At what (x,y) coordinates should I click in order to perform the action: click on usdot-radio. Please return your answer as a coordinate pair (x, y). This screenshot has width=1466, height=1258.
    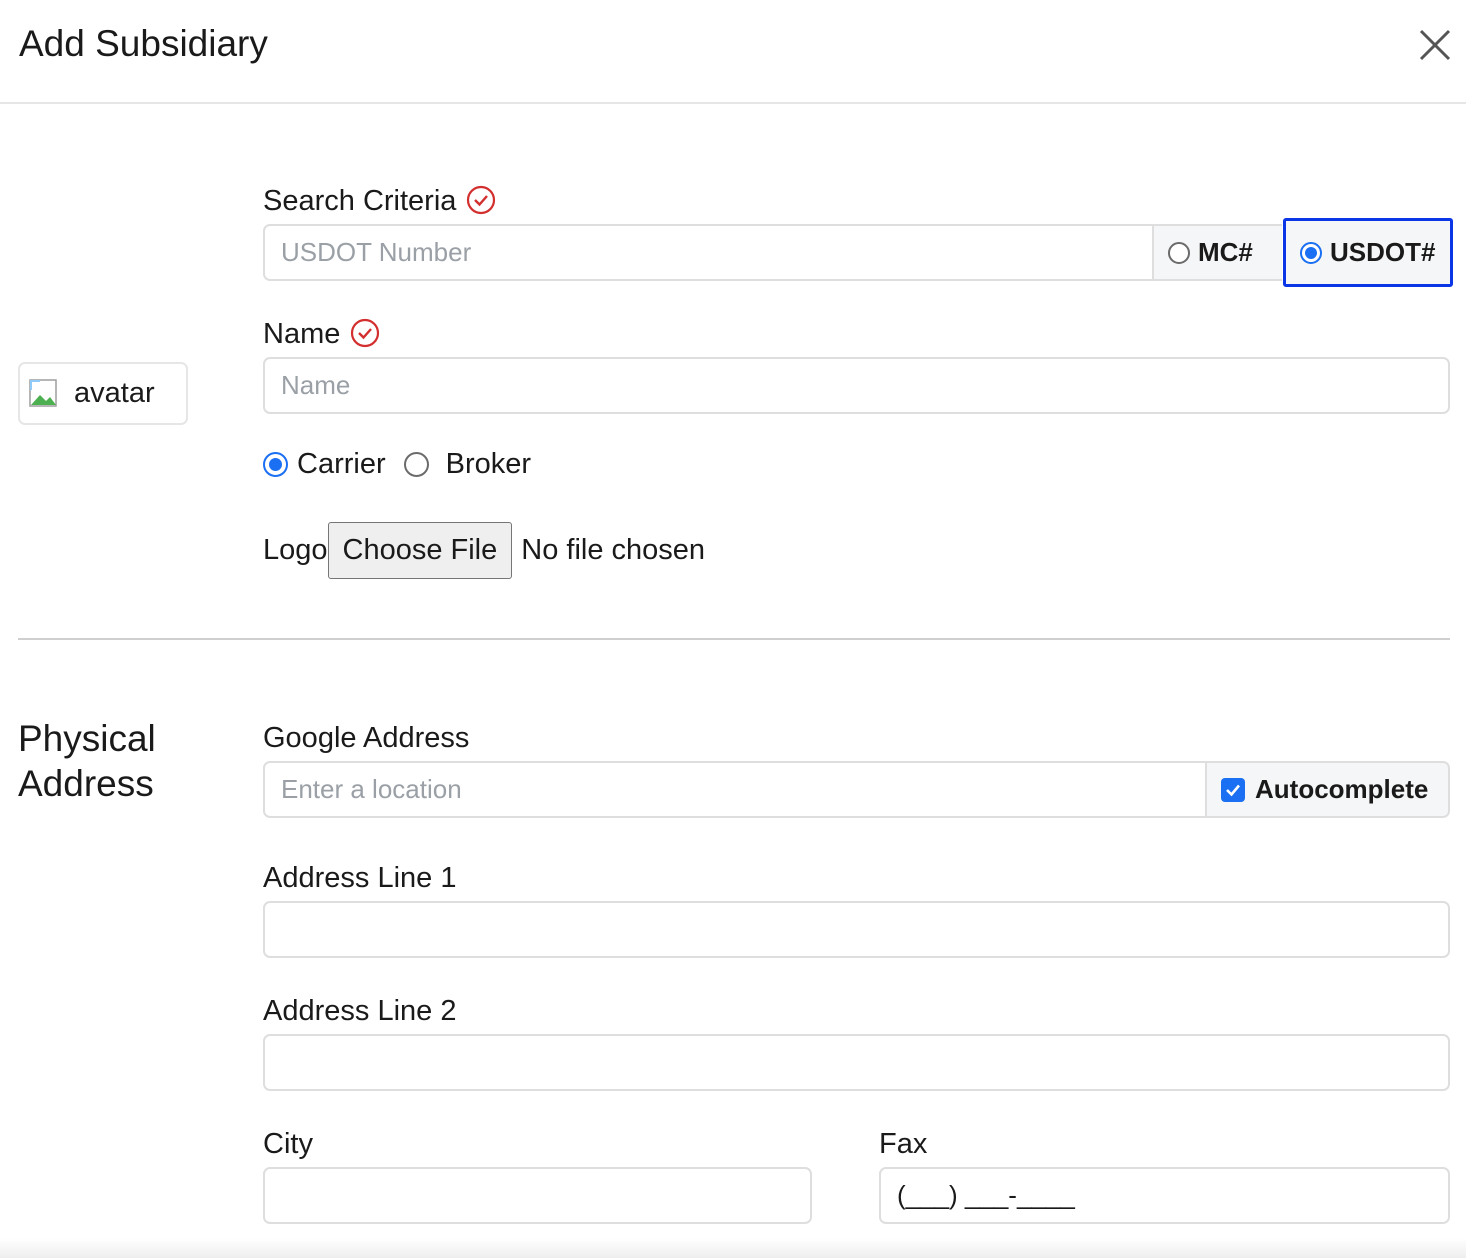
    Looking at the image, I should click on (1311, 252).